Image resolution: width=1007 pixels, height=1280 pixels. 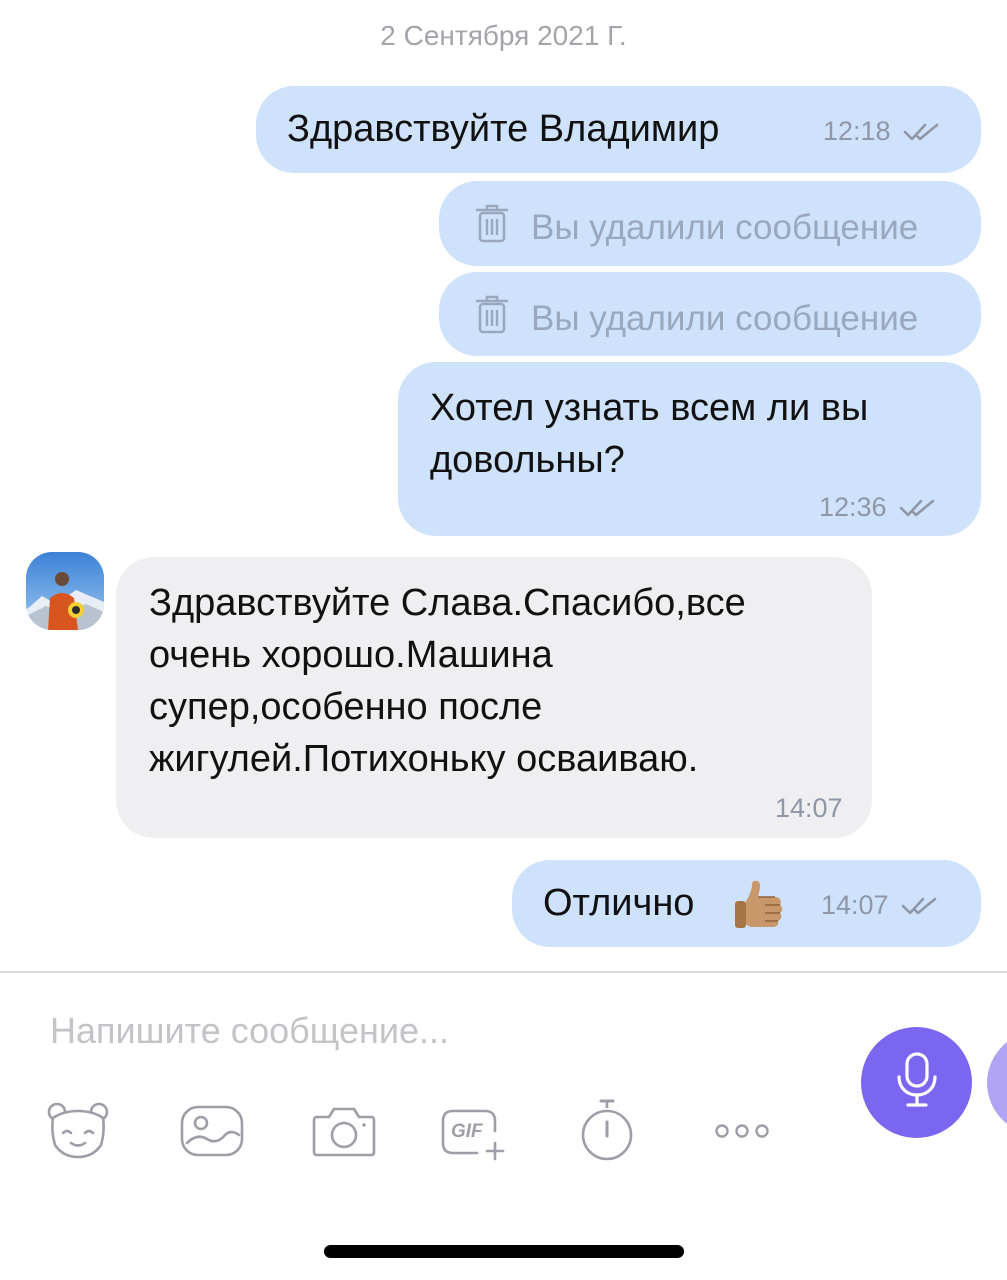 I want to click on message-meta: 12:18, so click(x=883, y=131).